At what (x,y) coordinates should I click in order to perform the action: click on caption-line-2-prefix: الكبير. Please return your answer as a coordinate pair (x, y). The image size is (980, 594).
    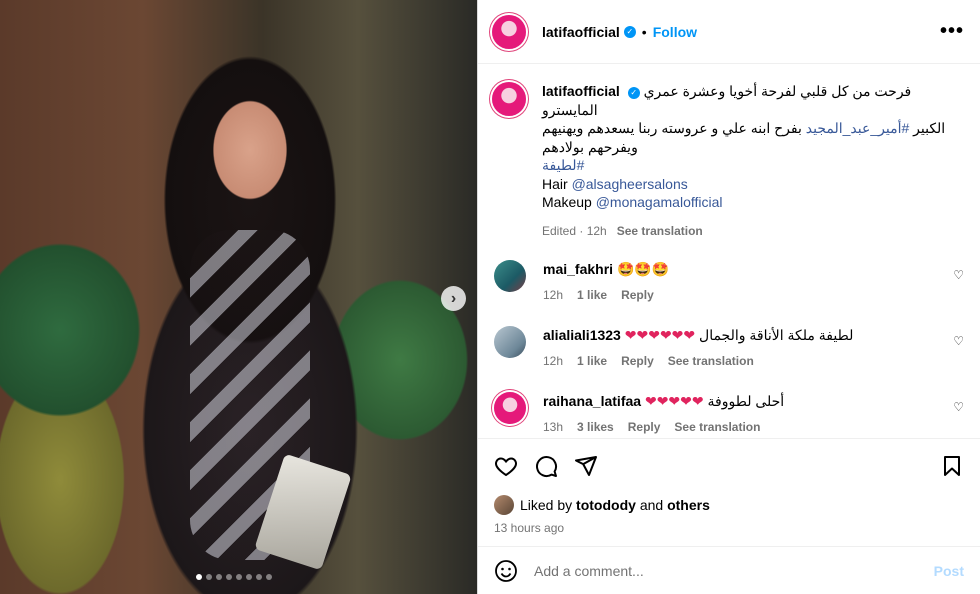
    Looking at the image, I should click on (927, 128).